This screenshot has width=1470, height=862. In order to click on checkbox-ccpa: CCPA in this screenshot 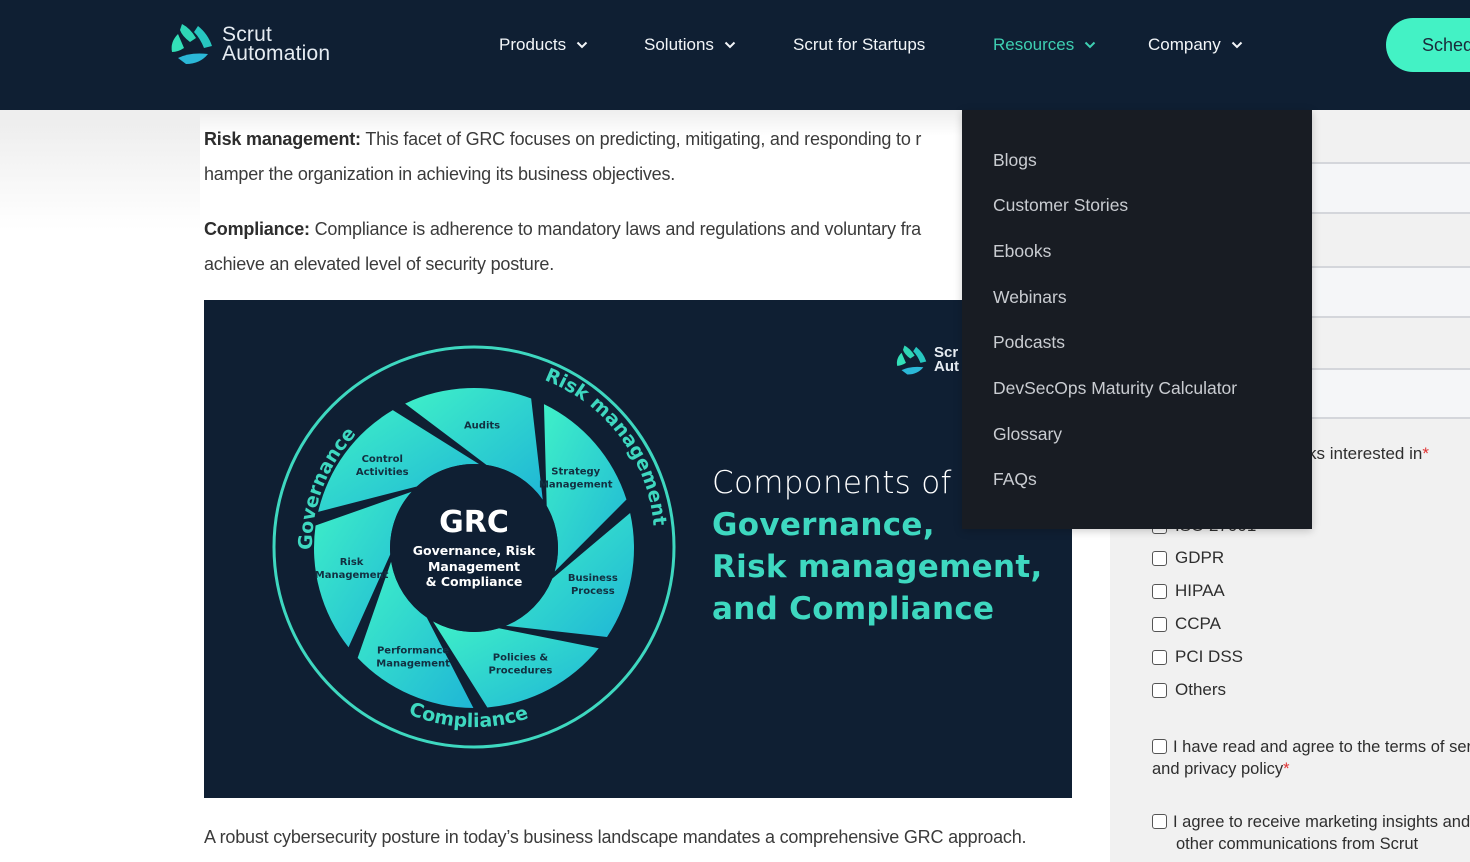, I will do `click(1186, 624)`.